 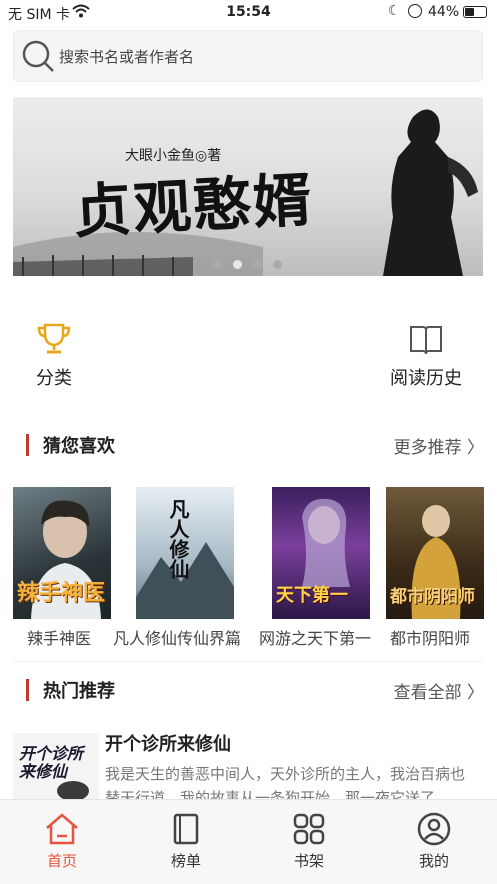 What do you see at coordinates (433, 861) in the screenshot?
I see `tab-profile-label: 我的` at bounding box center [433, 861].